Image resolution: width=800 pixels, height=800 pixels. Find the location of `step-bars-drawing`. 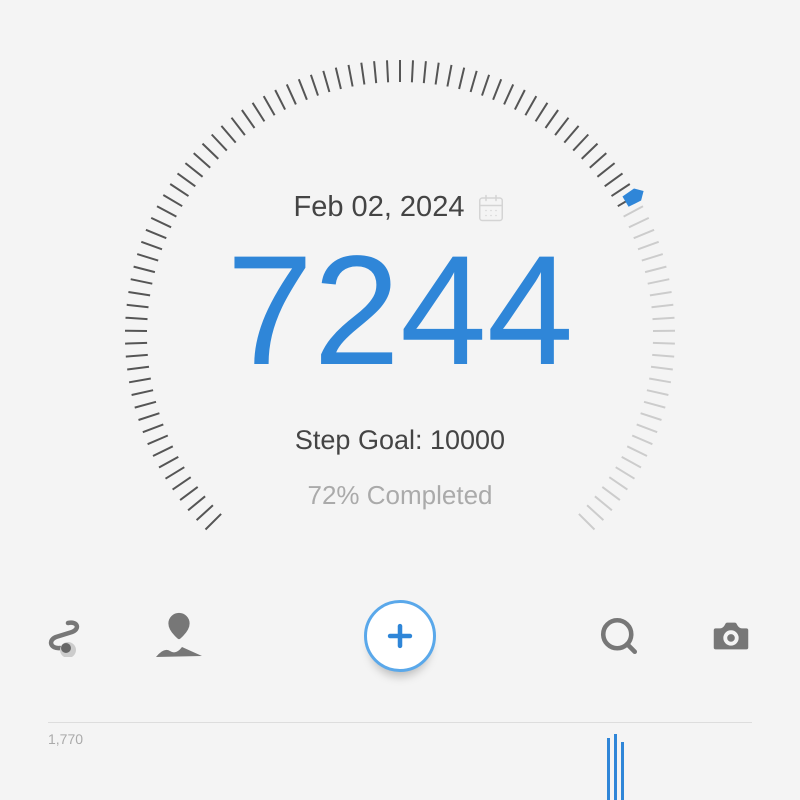

step-bars-drawing is located at coordinates (616, 767).